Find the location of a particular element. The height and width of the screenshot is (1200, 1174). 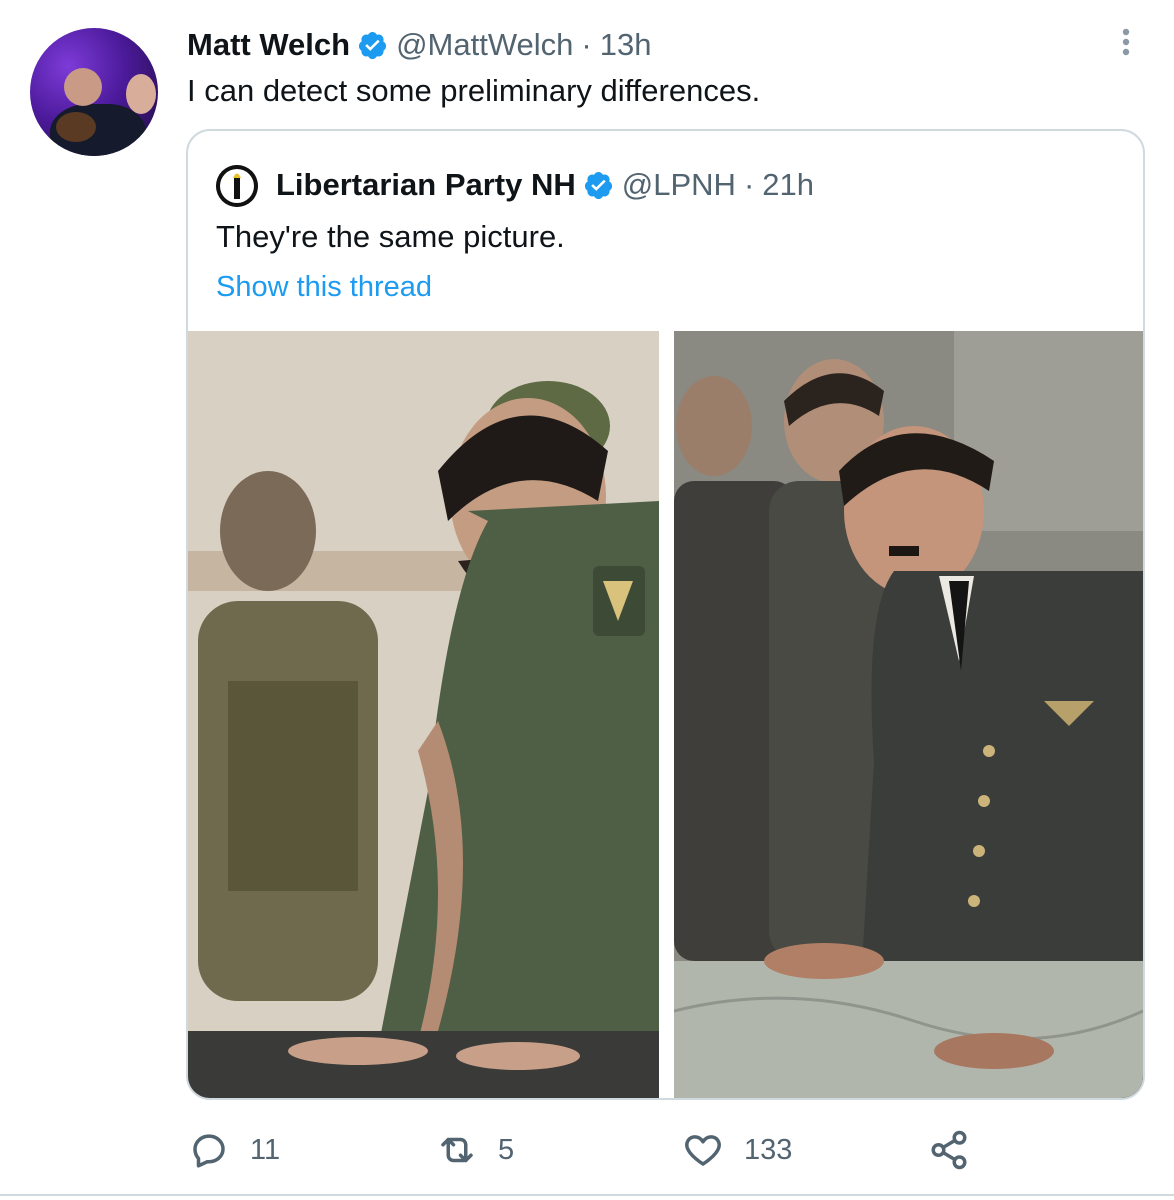

quoted-author-handle: @LPNH is located at coordinates (679, 185).